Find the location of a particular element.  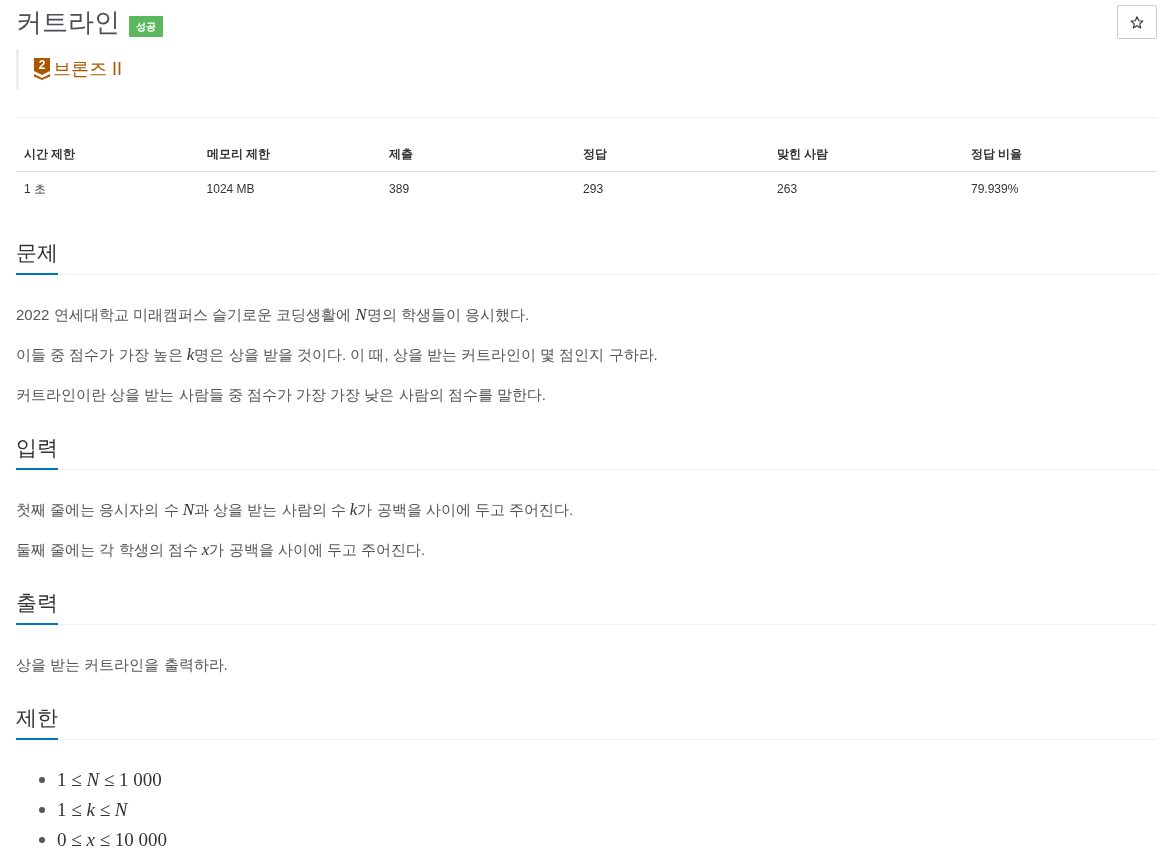

problem-text: 상을 받는 커트라인을 출력하라. is located at coordinates (122, 665).